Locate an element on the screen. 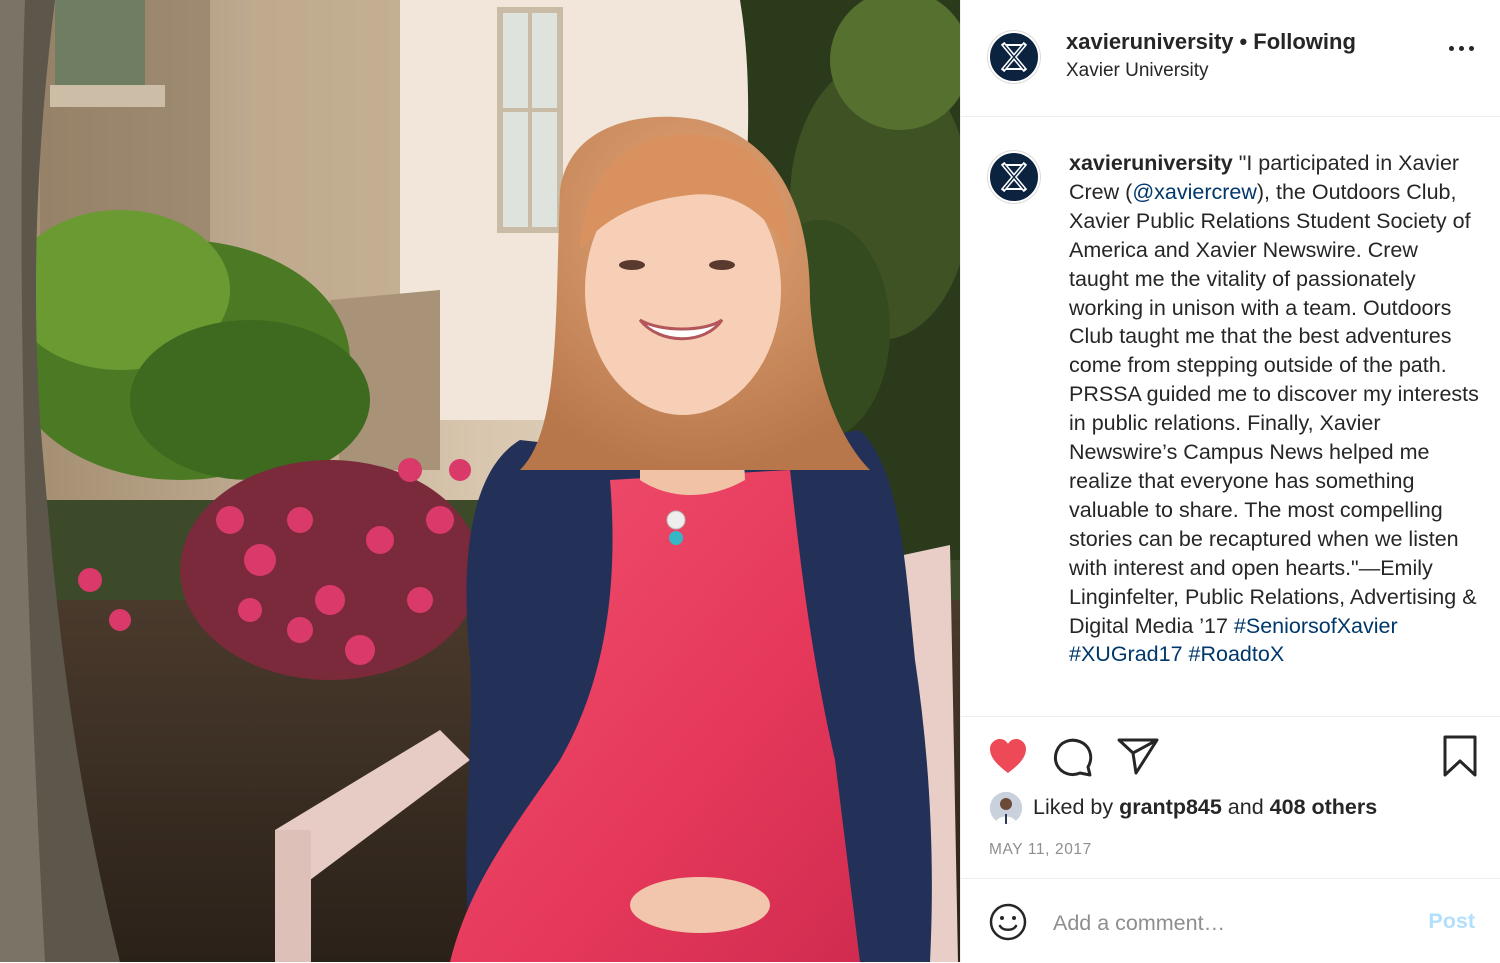  liker-username-link: grantp845 is located at coordinates (1170, 807).